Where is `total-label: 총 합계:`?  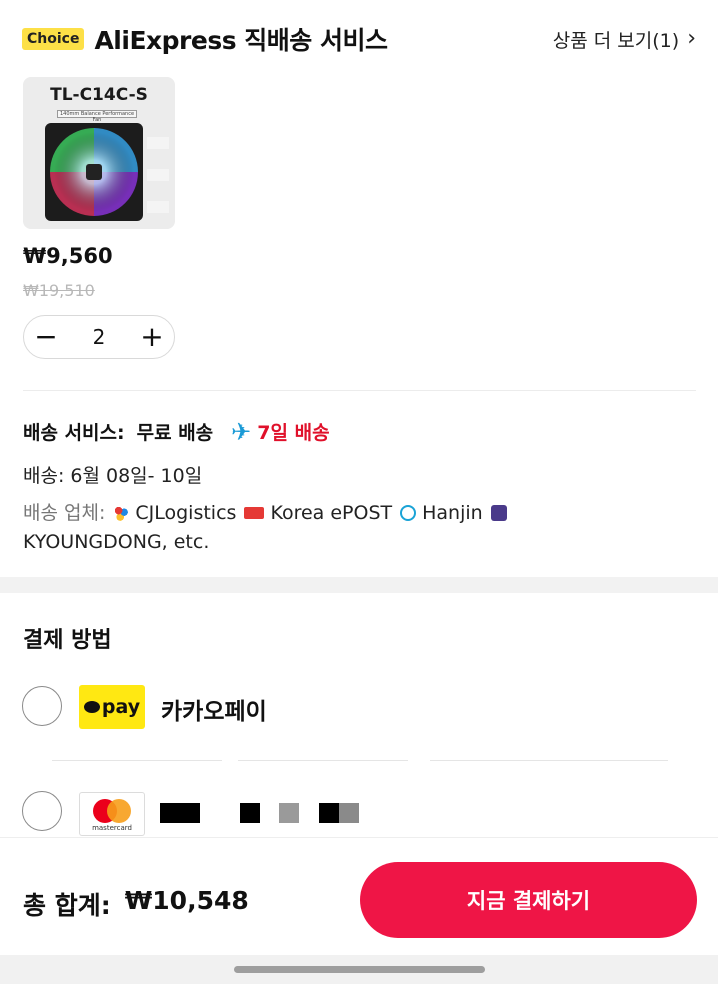 total-label: 총 합계: is located at coordinates (67, 905).